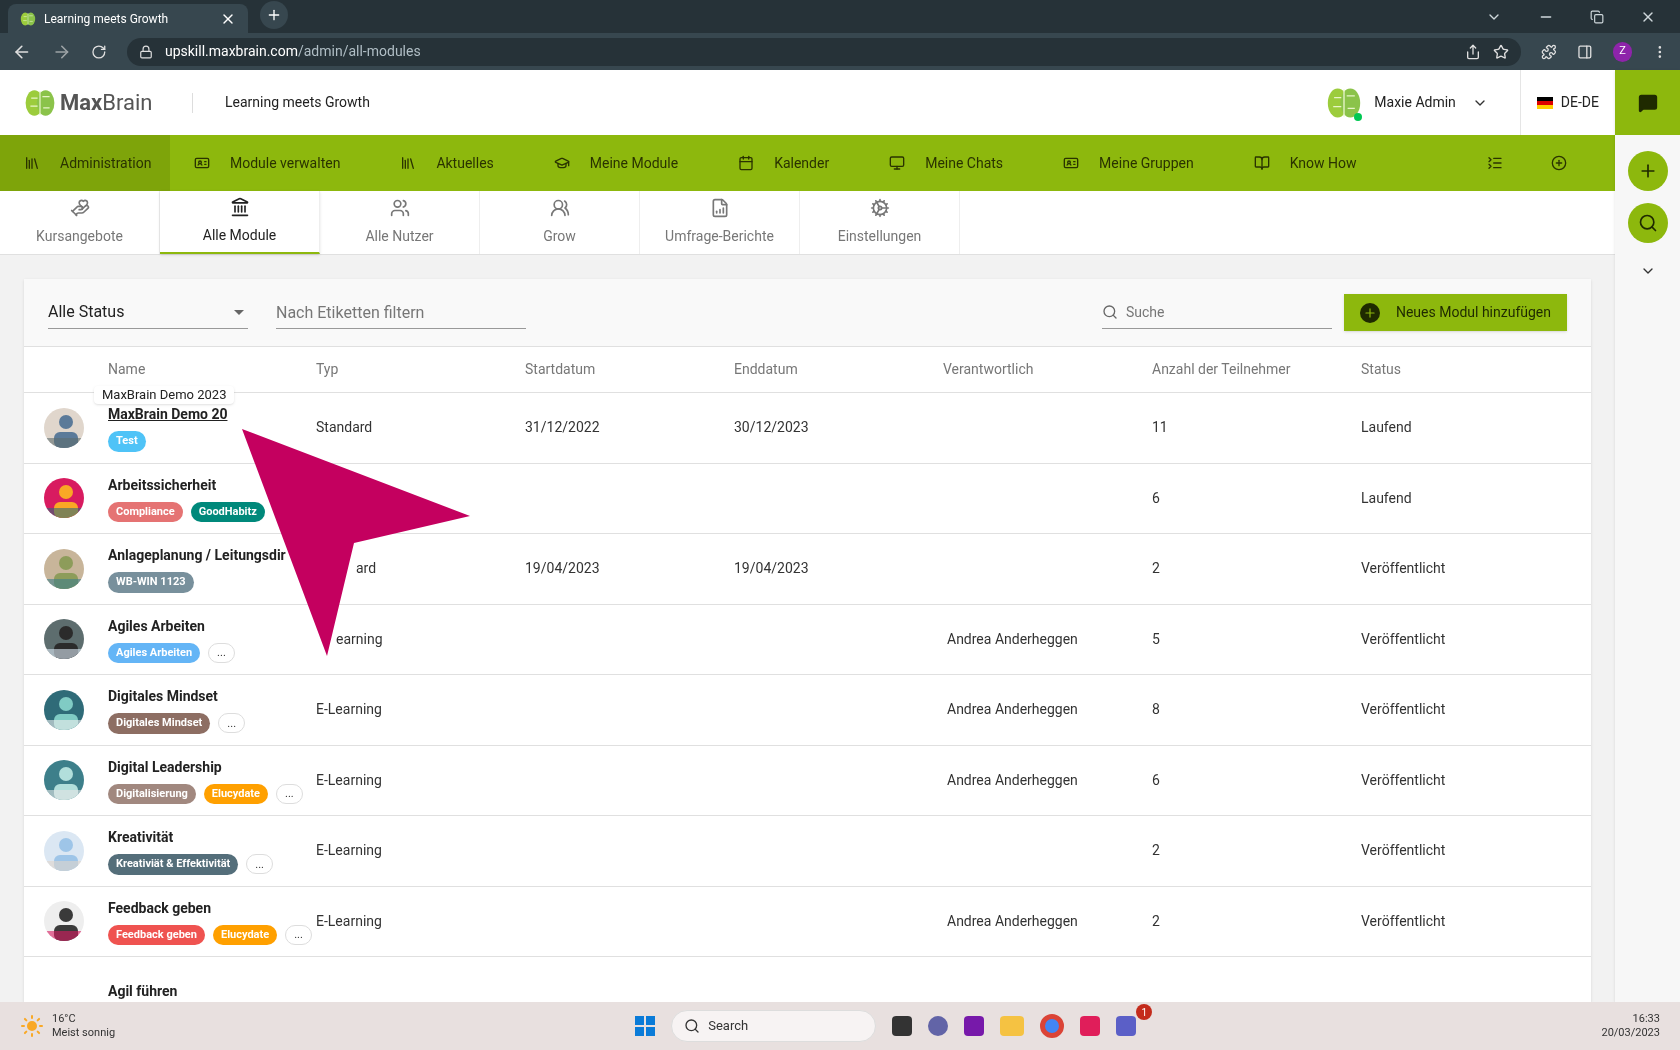  I want to click on status-cell: Laufend, so click(1386, 497).